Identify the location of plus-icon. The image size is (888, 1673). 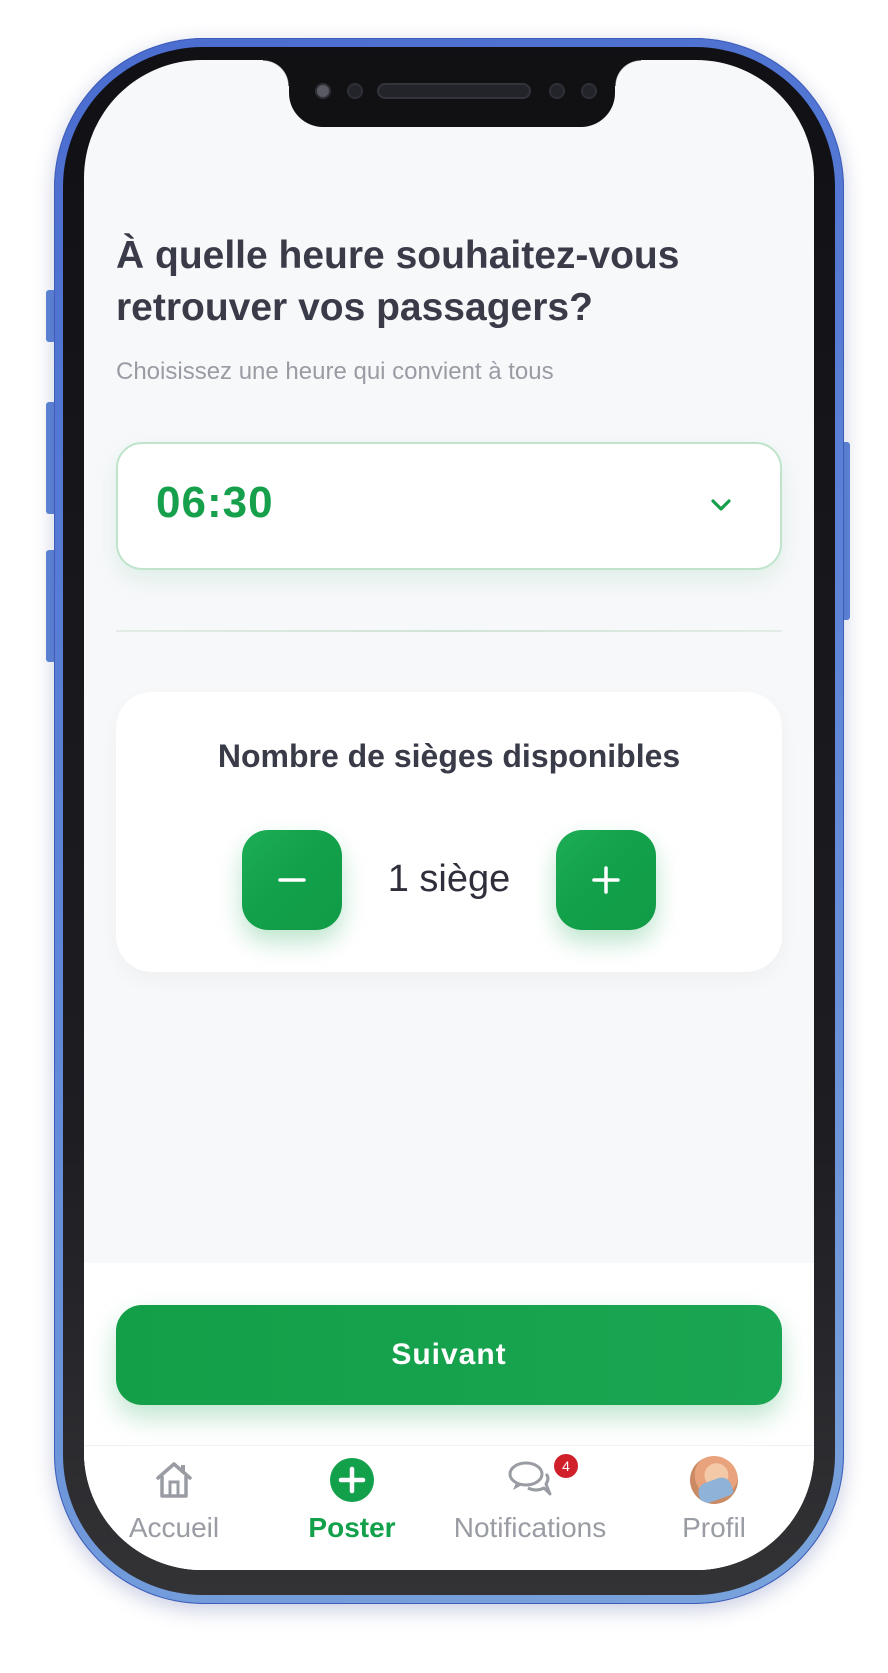
(606, 880).